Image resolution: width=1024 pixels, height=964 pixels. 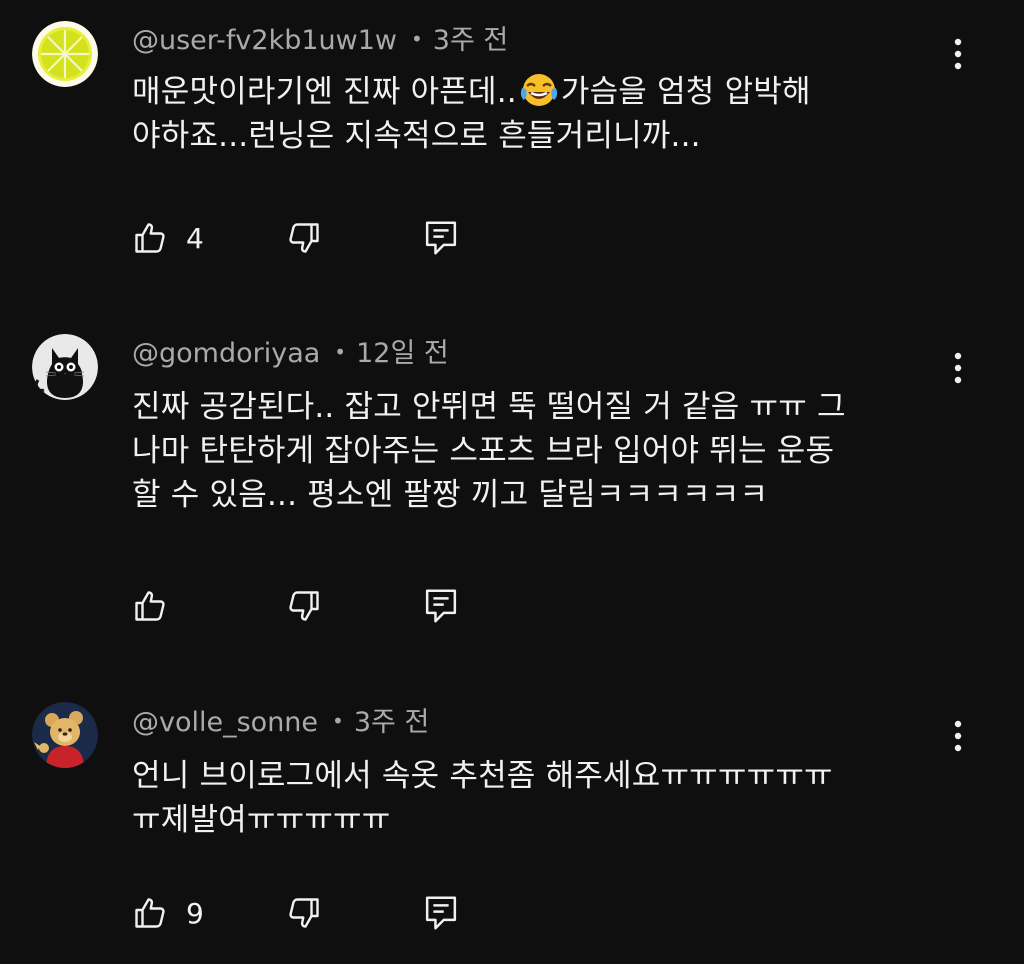 What do you see at coordinates (168, 913) in the screenshot?
I see `like-button: 9` at bounding box center [168, 913].